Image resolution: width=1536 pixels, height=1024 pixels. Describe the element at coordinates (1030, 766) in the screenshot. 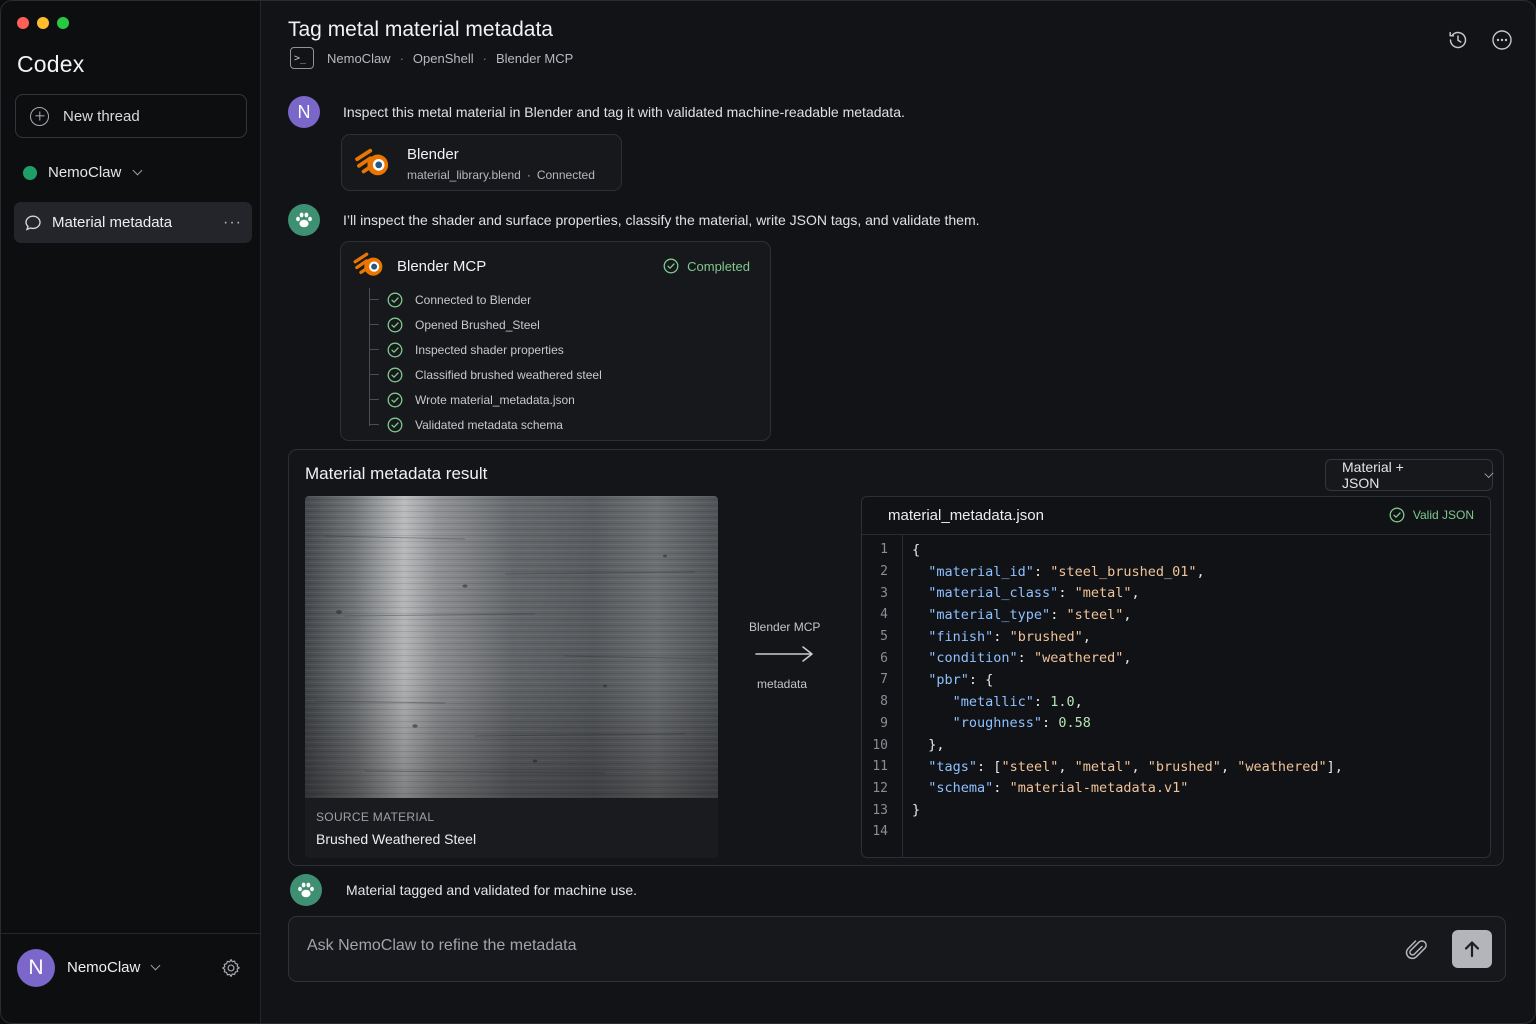

I see `code-token: "steel"` at that location.